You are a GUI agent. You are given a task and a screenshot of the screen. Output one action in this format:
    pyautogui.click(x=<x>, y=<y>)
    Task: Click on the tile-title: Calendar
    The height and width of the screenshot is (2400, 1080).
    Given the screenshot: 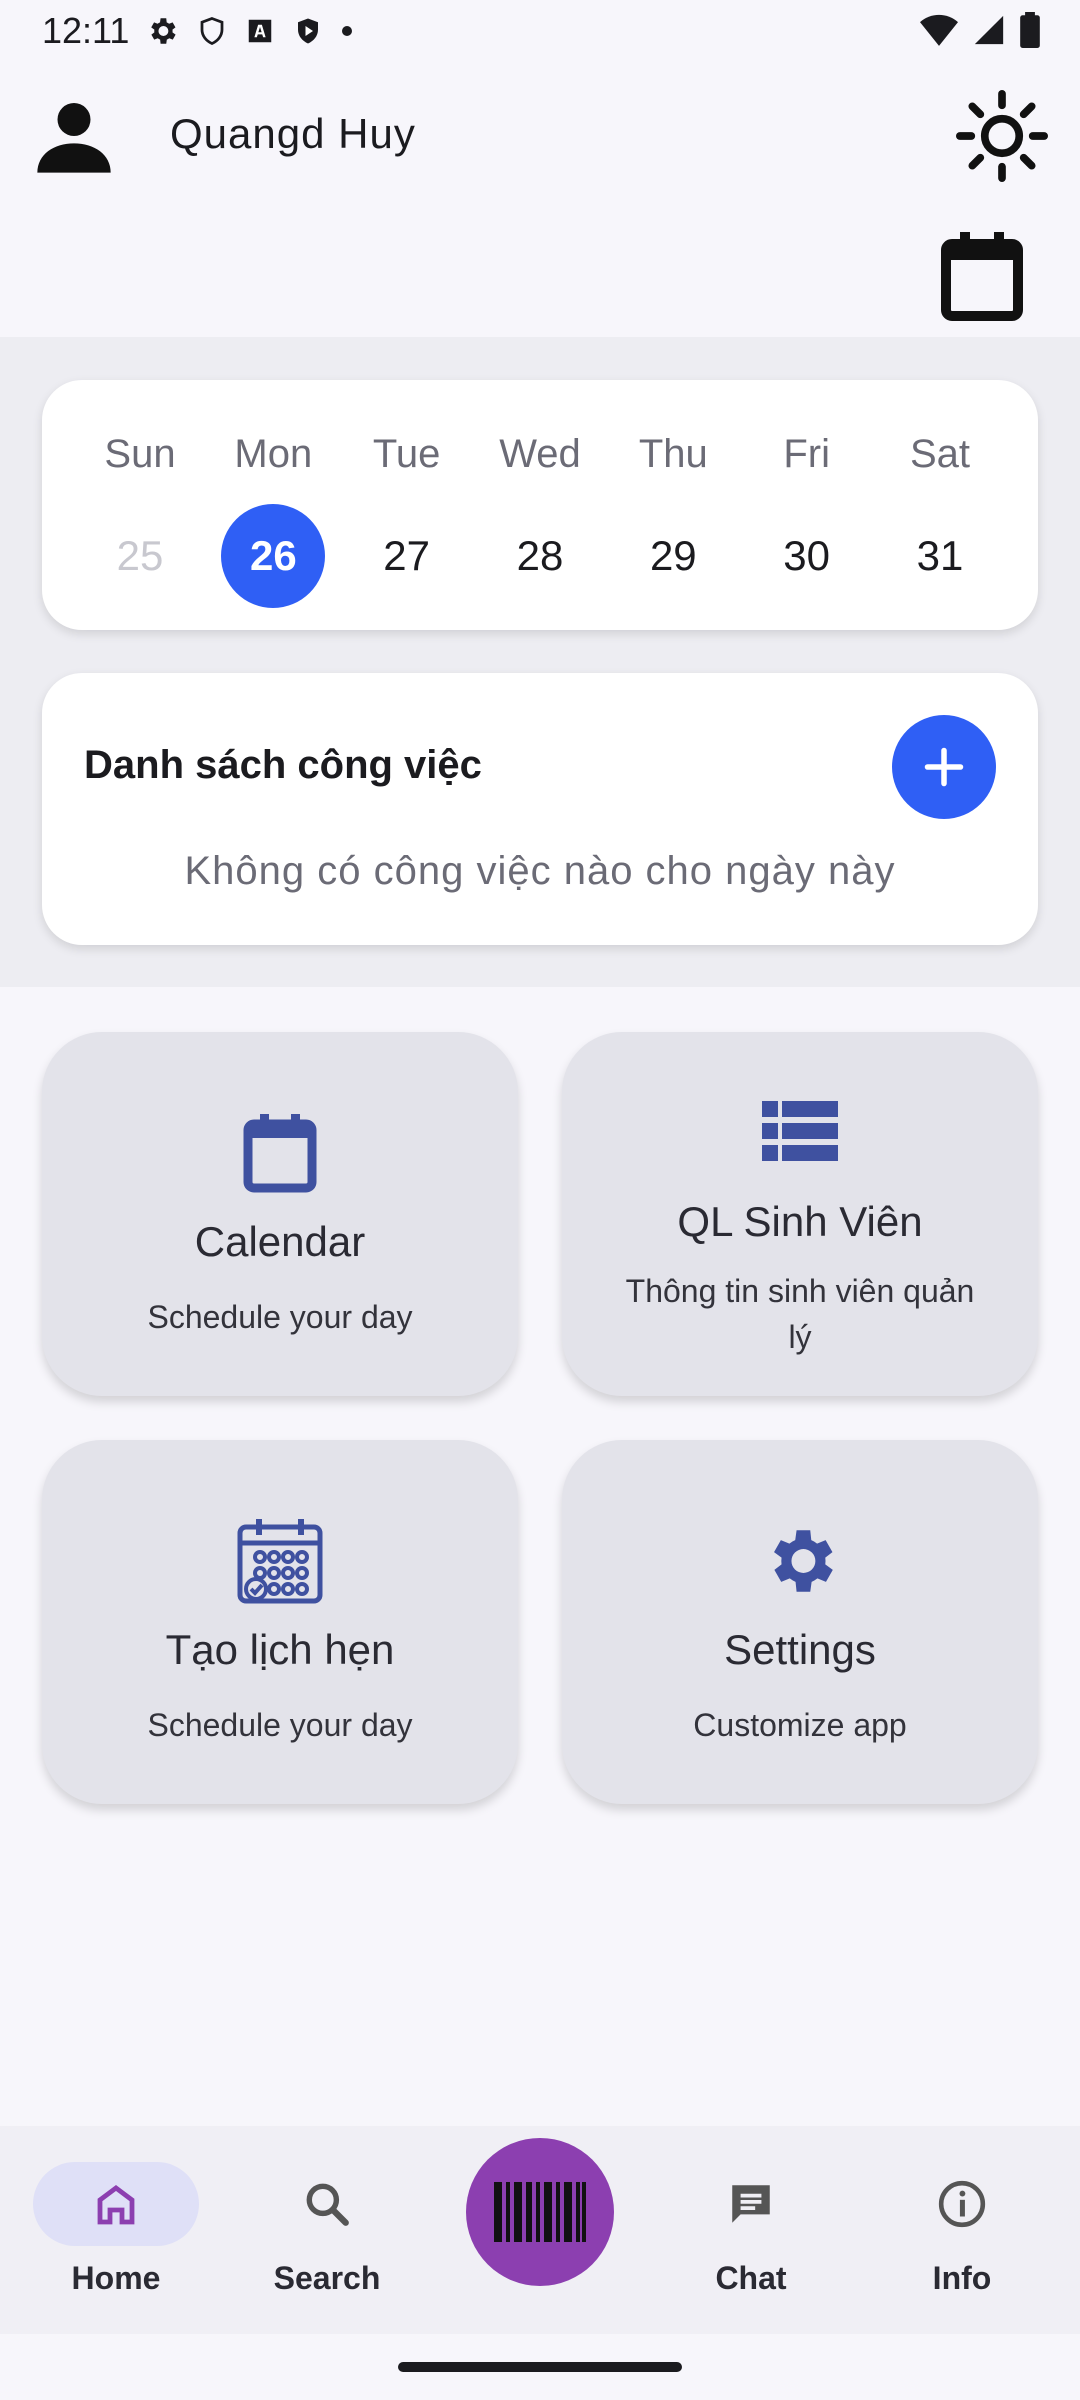 What is the action you would take?
    pyautogui.click(x=280, y=1241)
    